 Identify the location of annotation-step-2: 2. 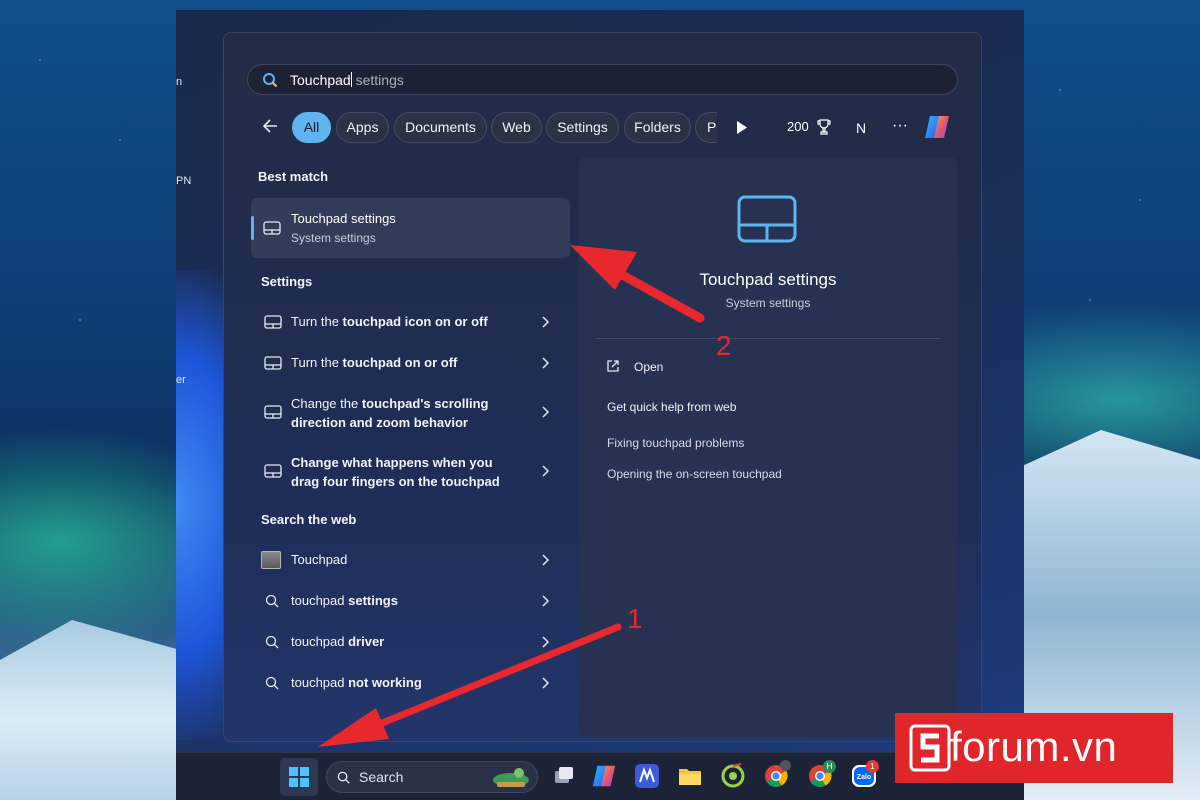
(724, 345).